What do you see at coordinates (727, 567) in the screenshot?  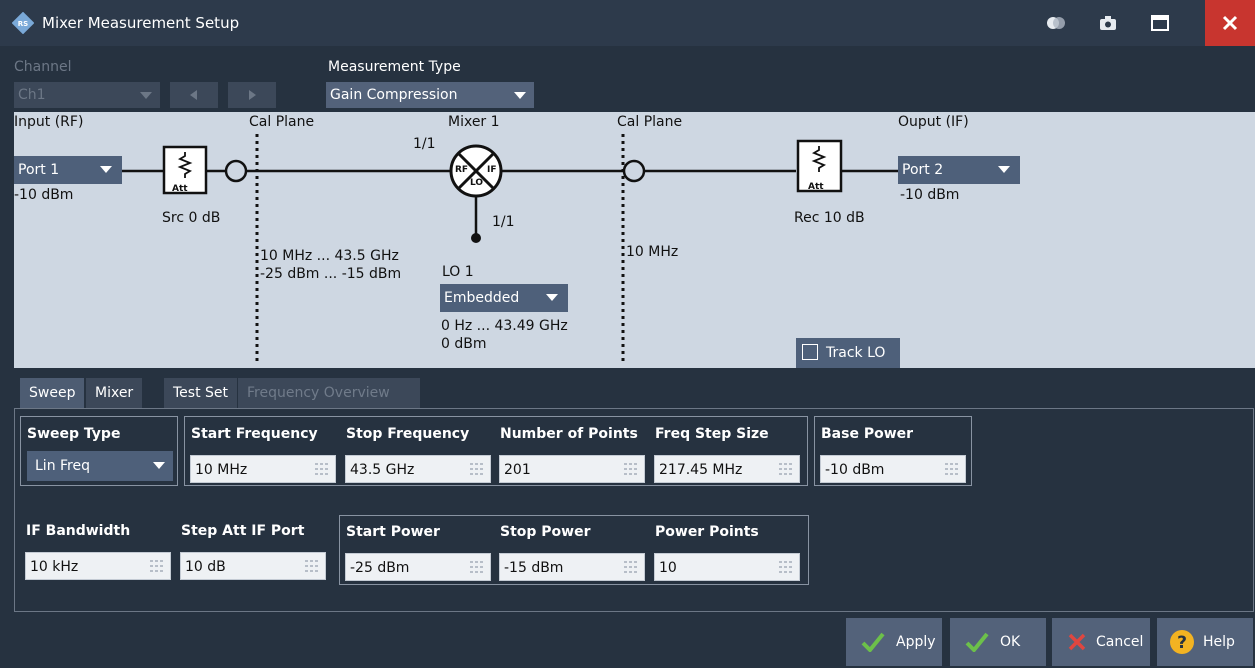 I see `power-points-input: 10` at bounding box center [727, 567].